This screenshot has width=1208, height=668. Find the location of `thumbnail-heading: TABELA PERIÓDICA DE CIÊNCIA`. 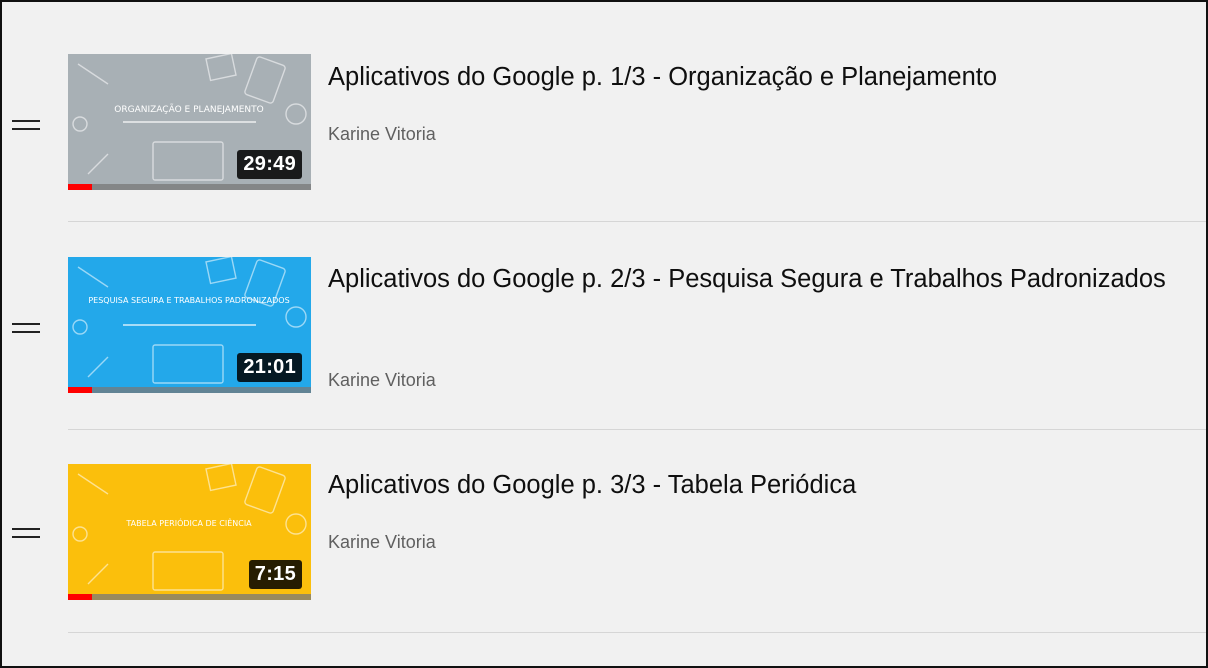

thumbnail-heading: TABELA PERIÓDICA DE CIÊNCIA is located at coordinates (188, 522).